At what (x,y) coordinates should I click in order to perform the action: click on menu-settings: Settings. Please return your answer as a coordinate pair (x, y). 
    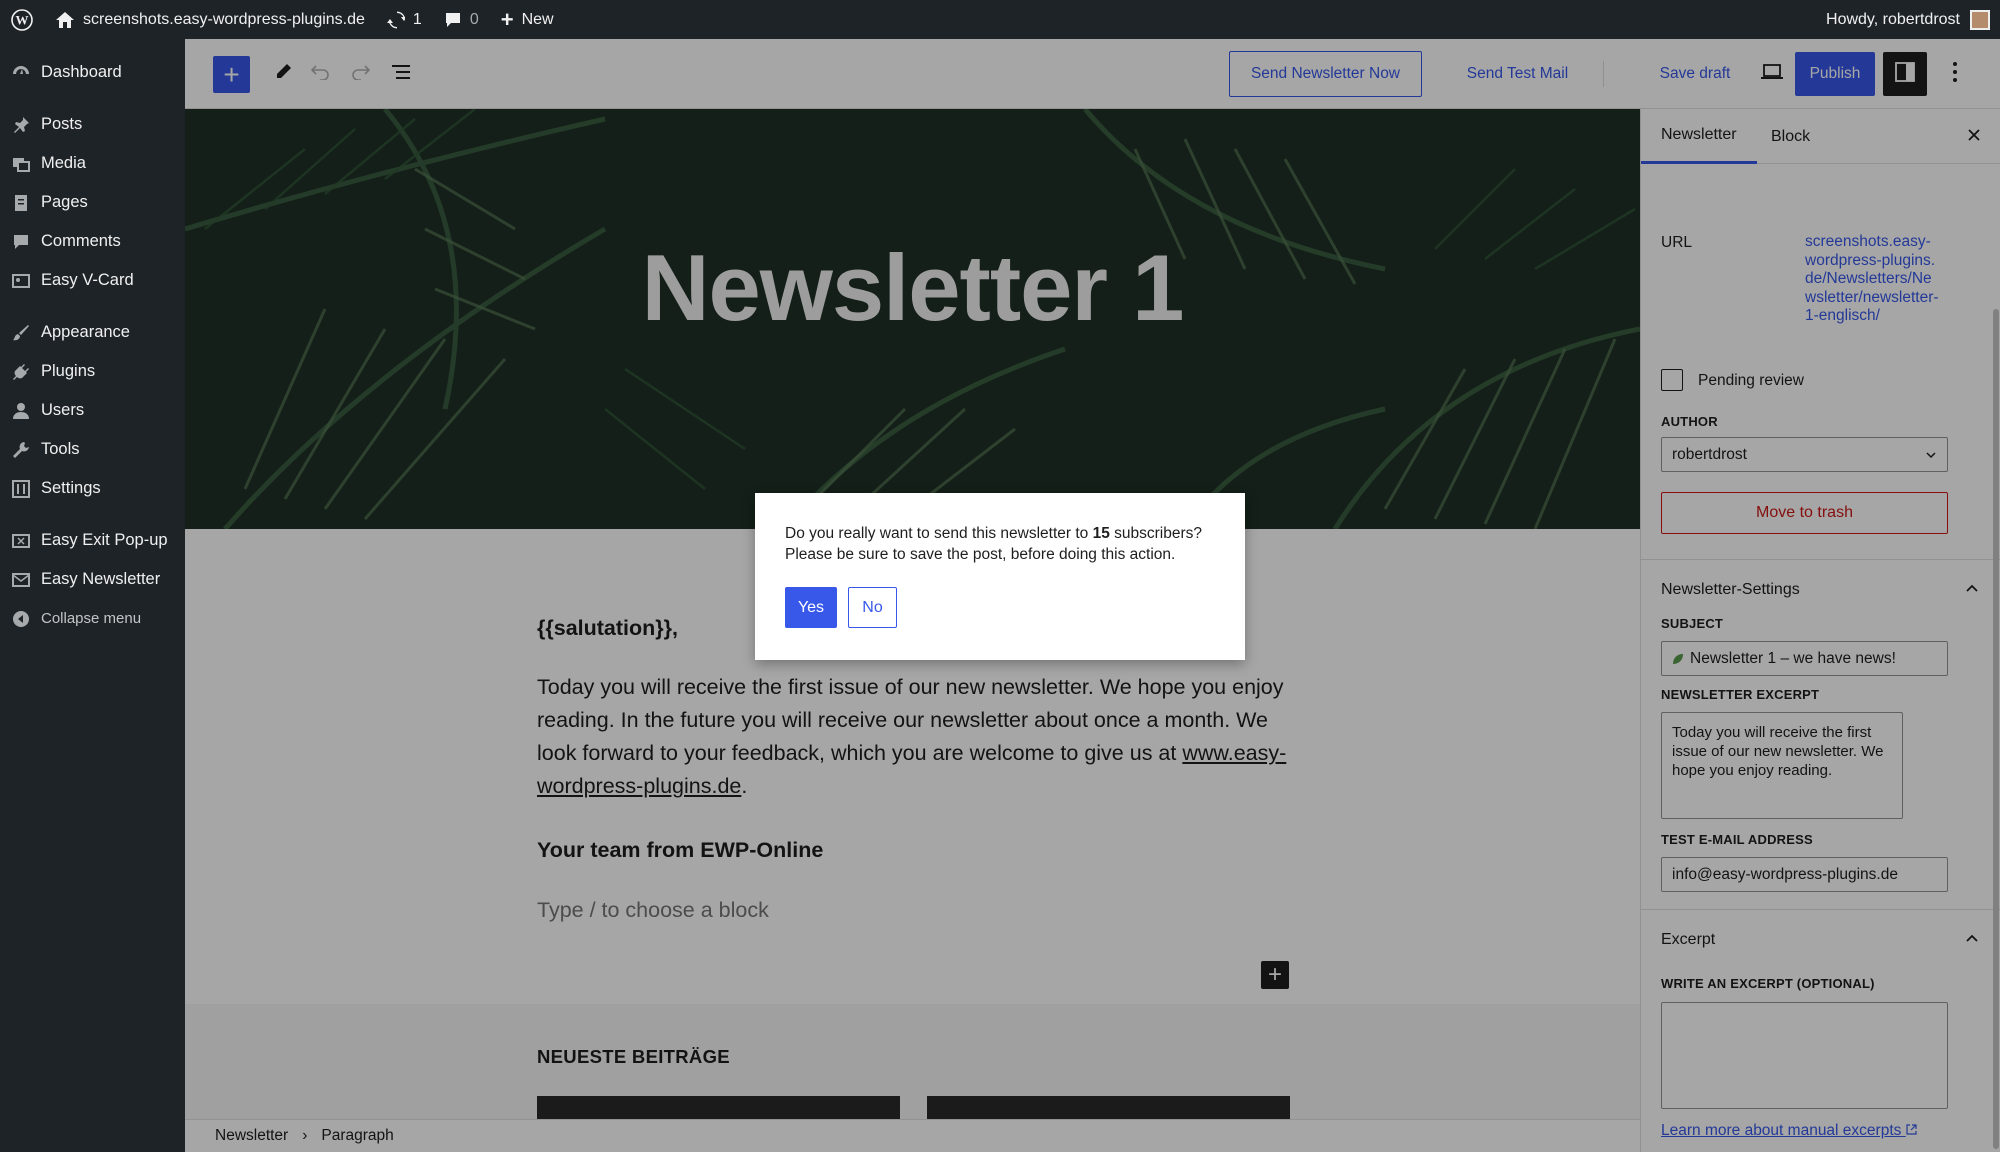
    Looking at the image, I should click on (92, 488).